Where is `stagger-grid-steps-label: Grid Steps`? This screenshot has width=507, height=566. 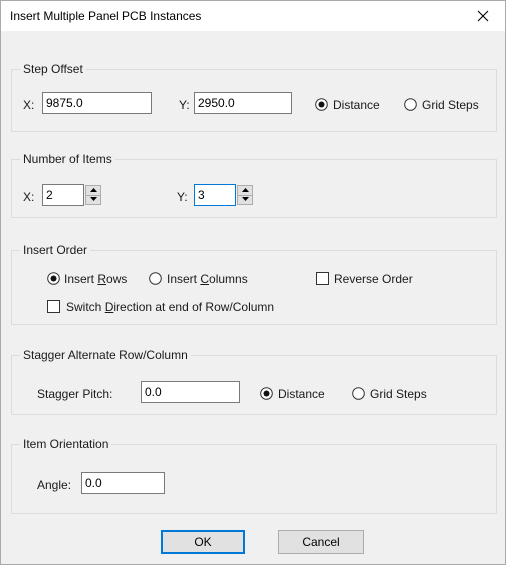
stagger-grid-steps-label: Grid Steps is located at coordinates (398, 394).